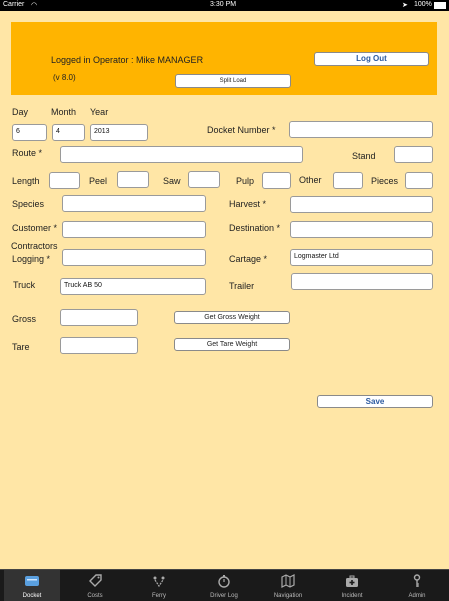 This screenshot has height=601, width=449. I want to click on peel-field, so click(133, 179).